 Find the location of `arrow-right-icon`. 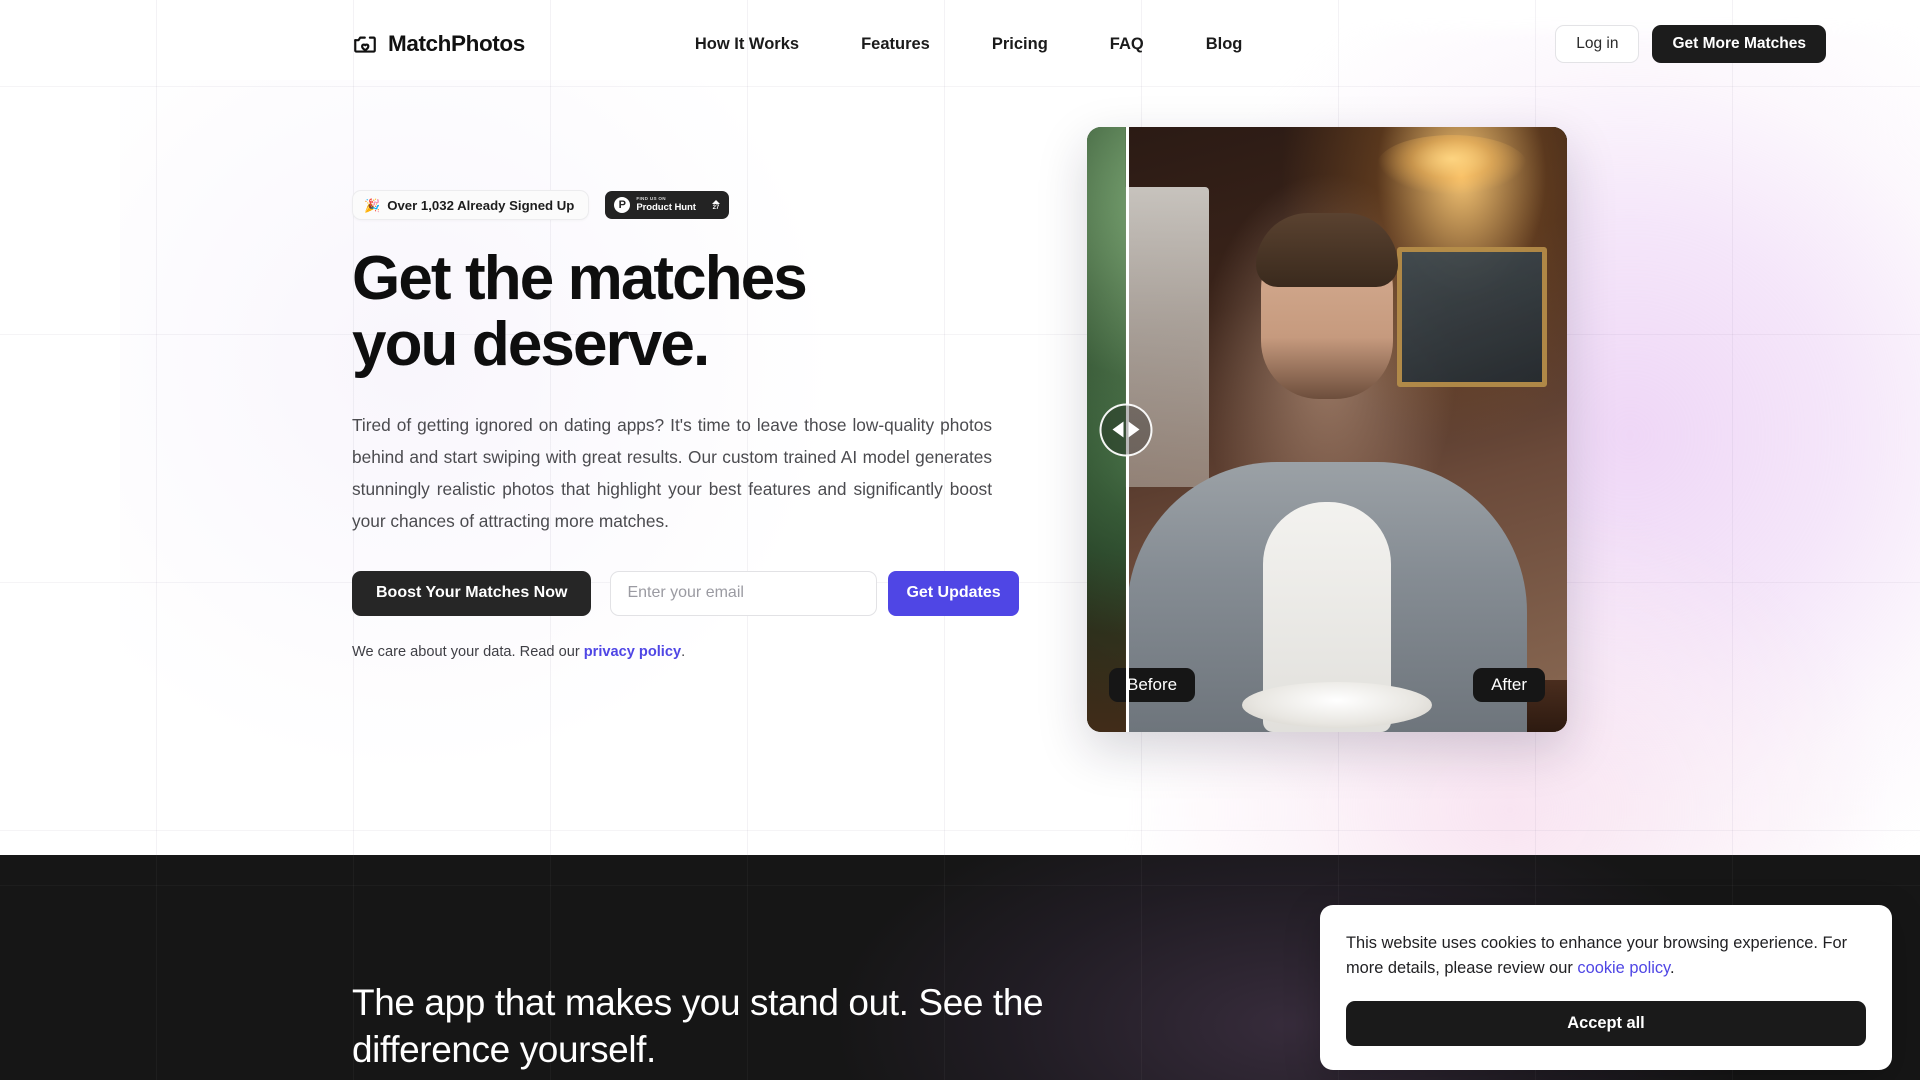

arrow-right-icon is located at coordinates (1134, 429).